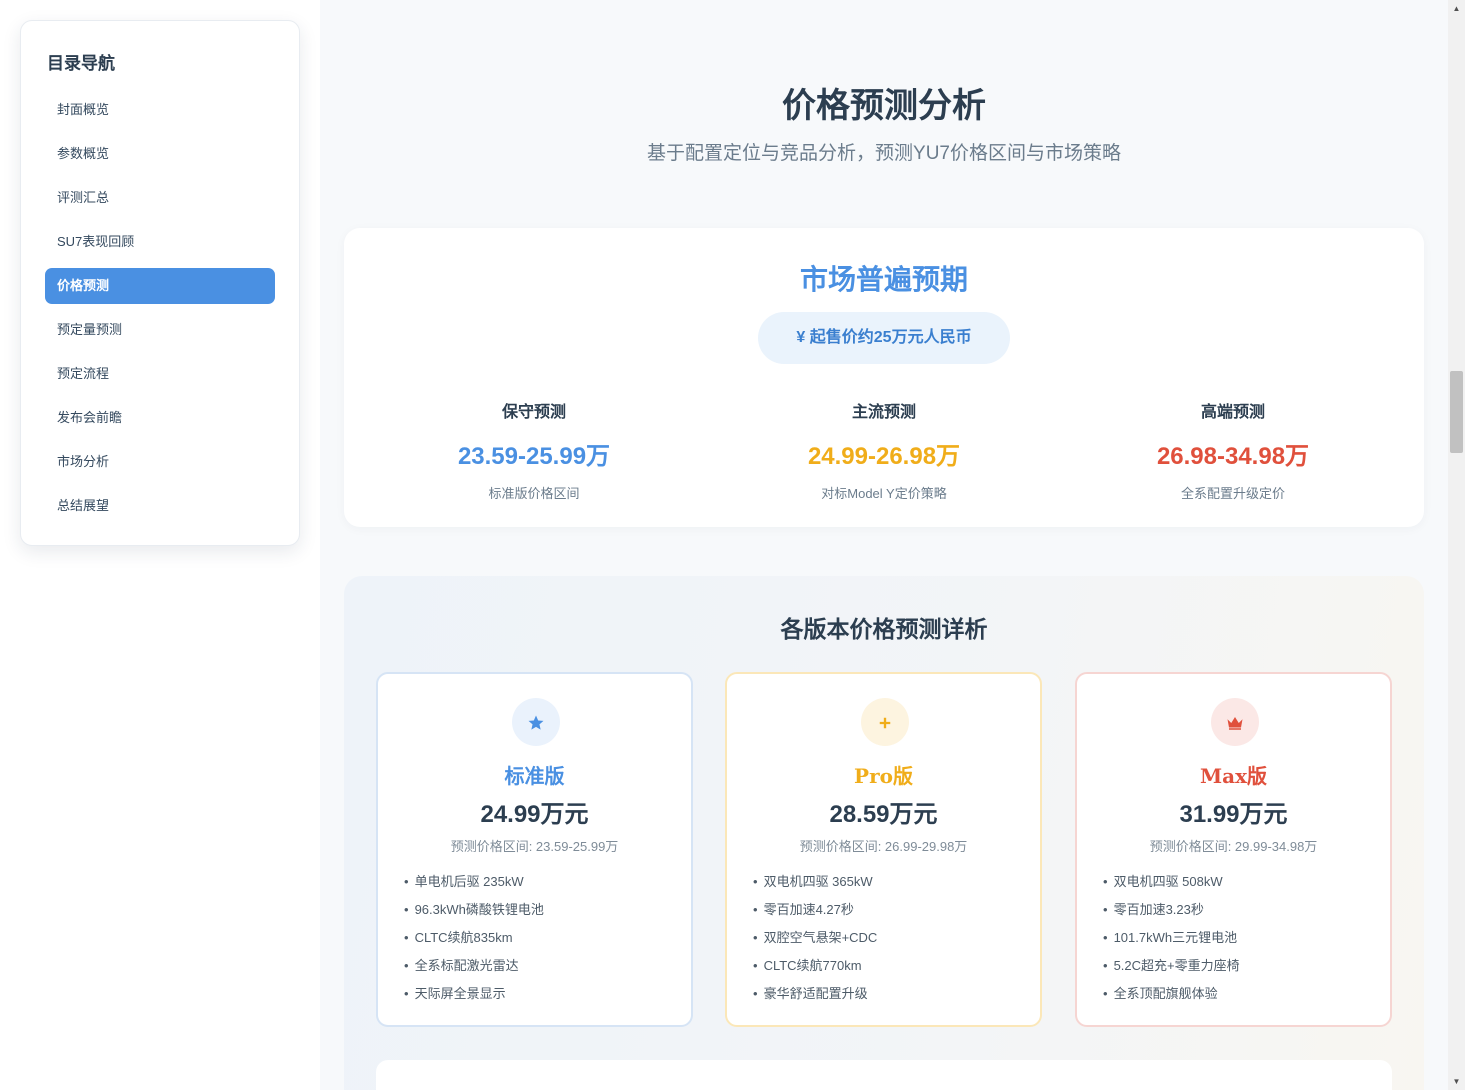 The image size is (1465, 1090). Describe the element at coordinates (534, 846) in the screenshot. I see `version-range: 预测价格区间: 23.59-25.99万` at that location.